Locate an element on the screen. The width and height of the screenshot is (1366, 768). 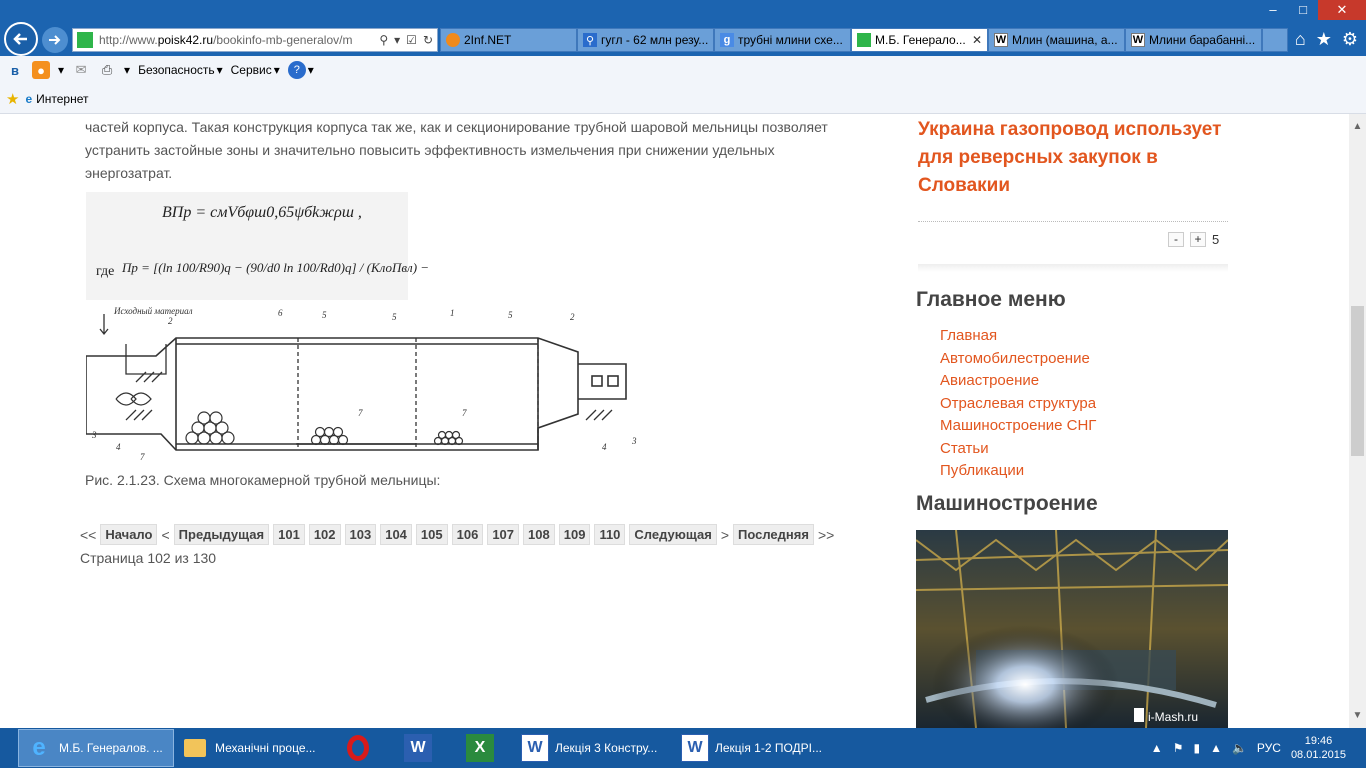
clock: 19:46 08.01.2015 is located at coordinates (1318, 748).